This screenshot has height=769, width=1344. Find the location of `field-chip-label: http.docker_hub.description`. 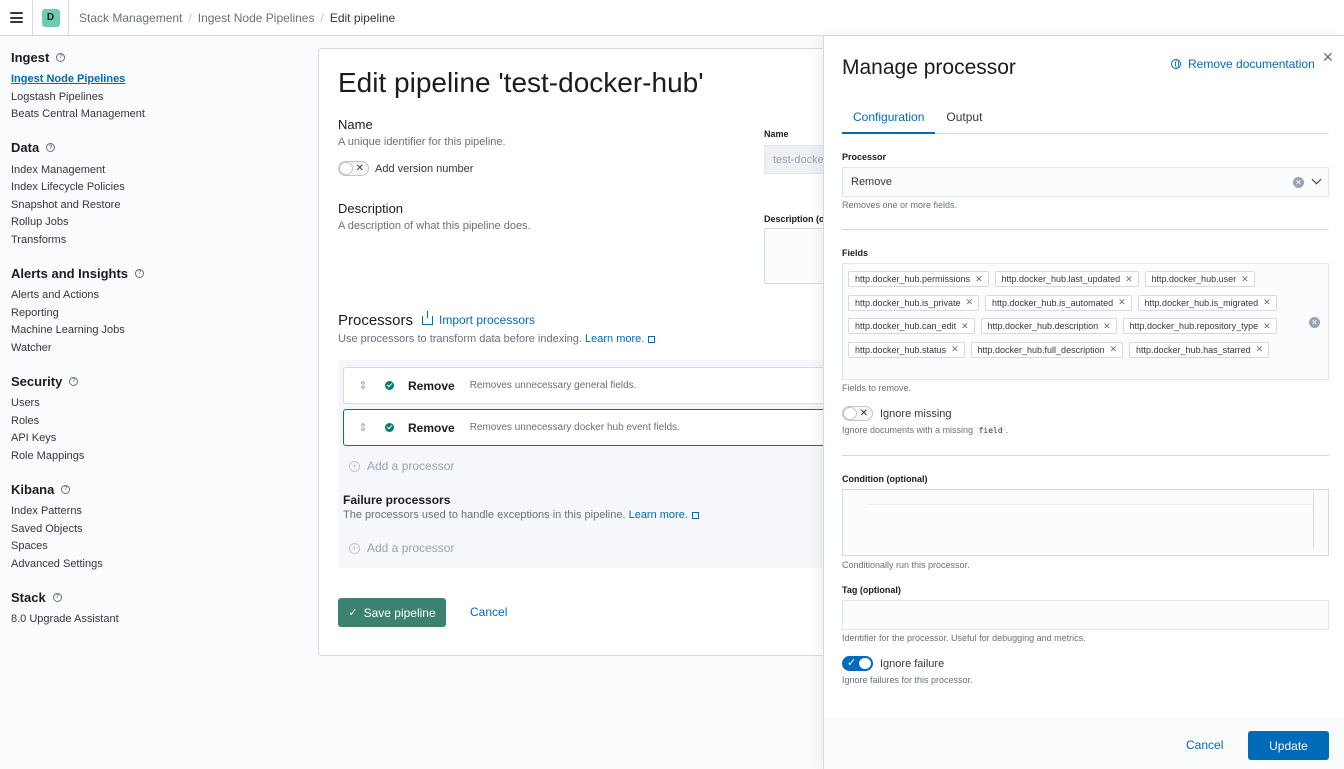

field-chip-label: http.docker_hub.description is located at coordinates (1043, 326).